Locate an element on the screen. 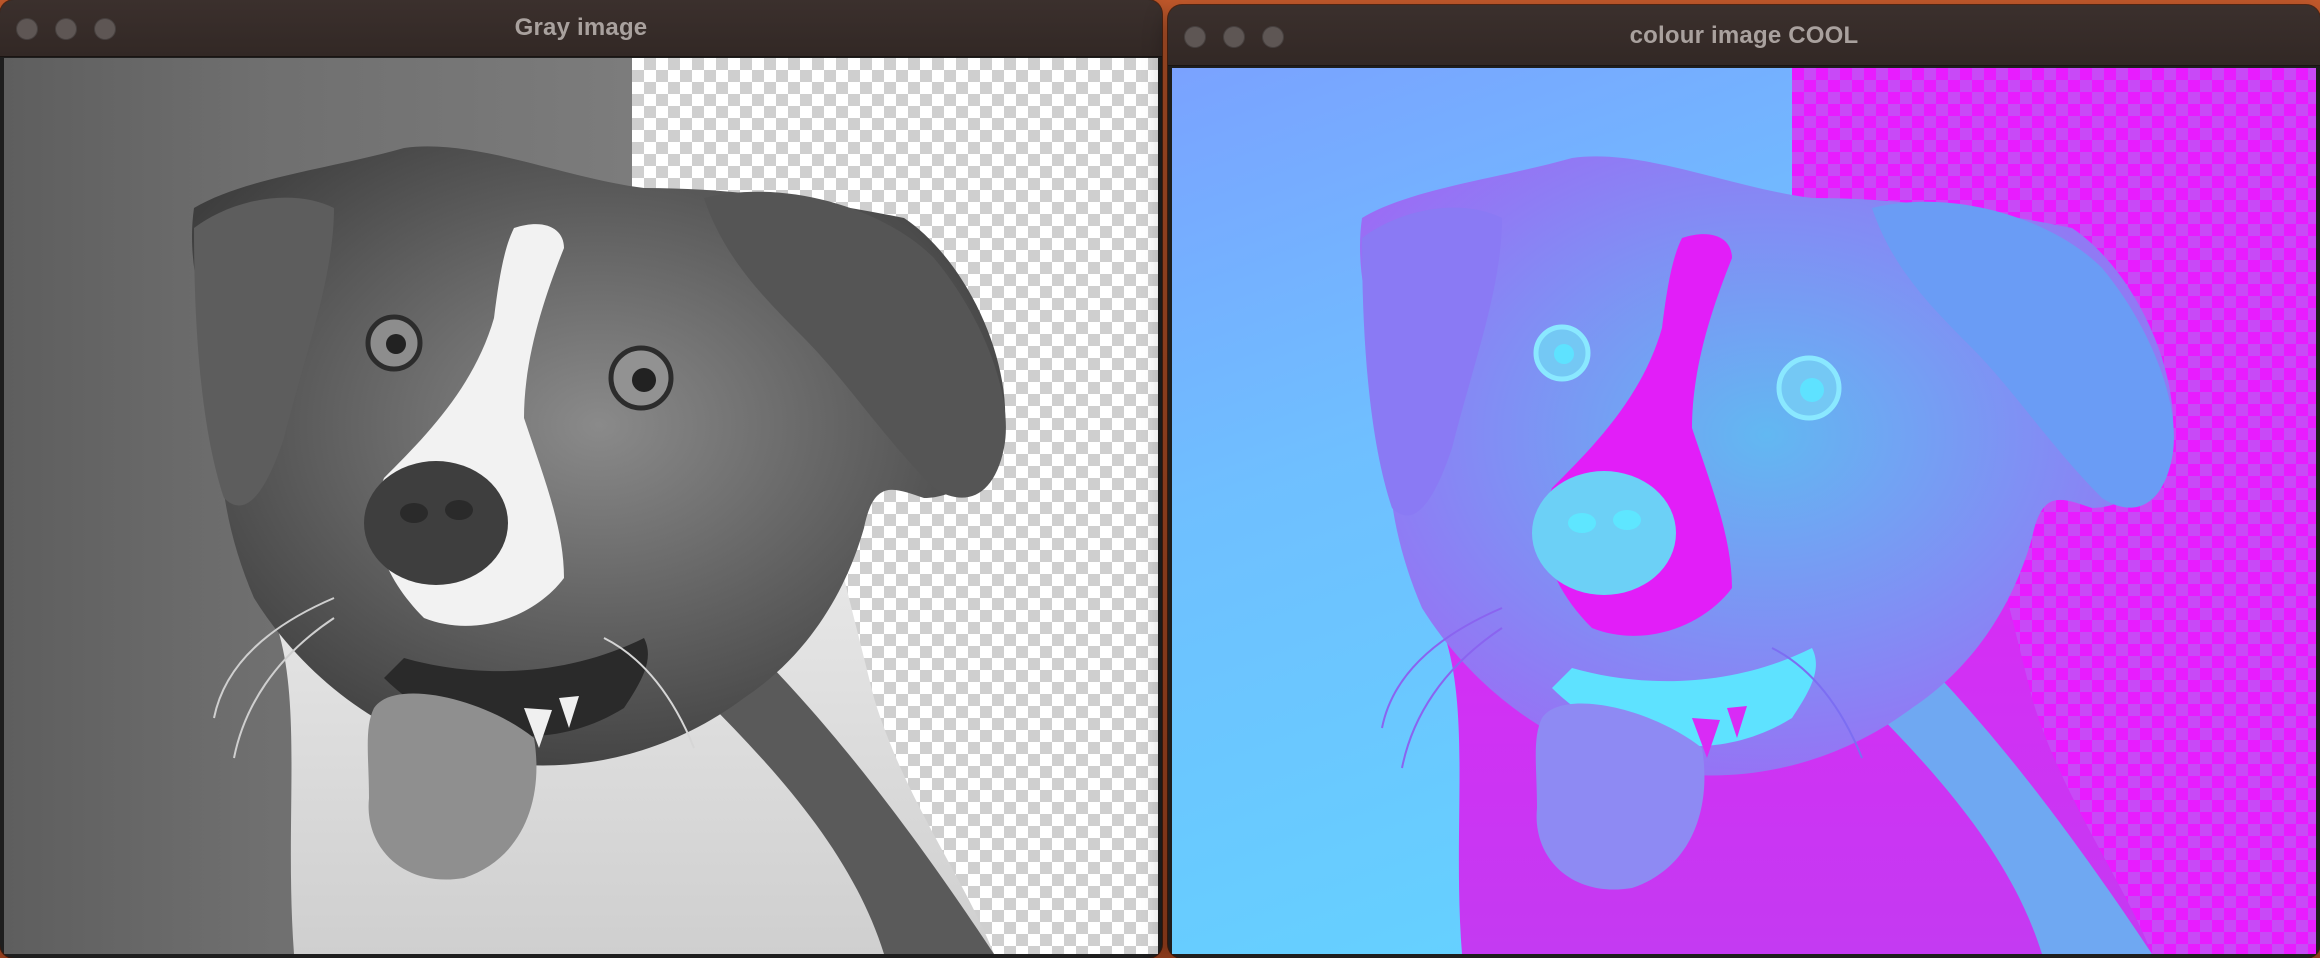 The width and height of the screenshot is (2320, 958). window-titlebar: colour image COOL is located at coordinates (1744, 35).